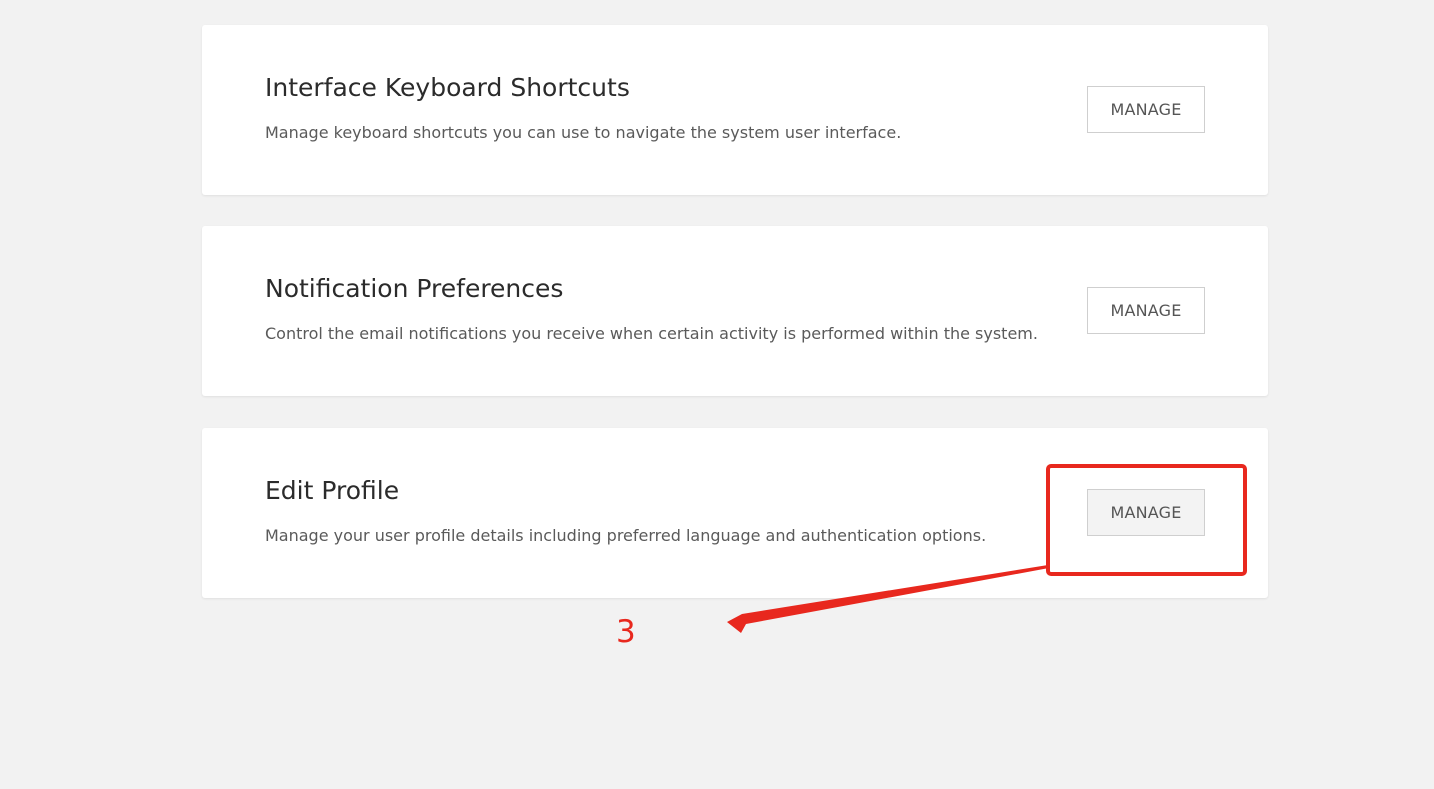 This screenshot has height=789, width=1434. What do you see at coordinates (1146, 109) in the screenshot?
I see `keyboard-shortcuts-manage-button: MANAGE` at bounding box center [1146, 109].